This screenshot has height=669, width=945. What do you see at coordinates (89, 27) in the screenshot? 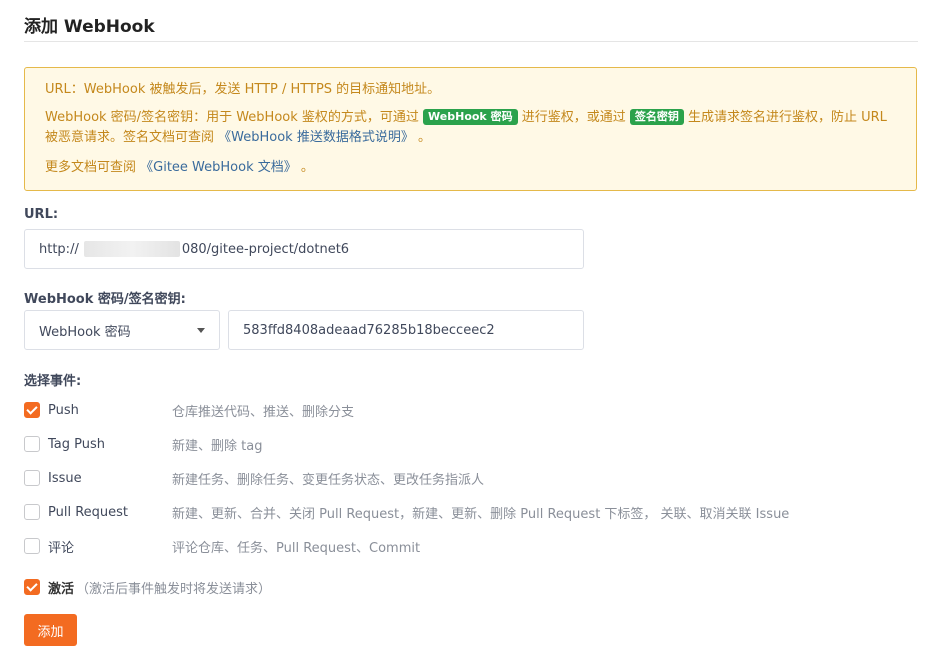
I see `page-title: 添加 WebHook` at bounding box center [89, 27].